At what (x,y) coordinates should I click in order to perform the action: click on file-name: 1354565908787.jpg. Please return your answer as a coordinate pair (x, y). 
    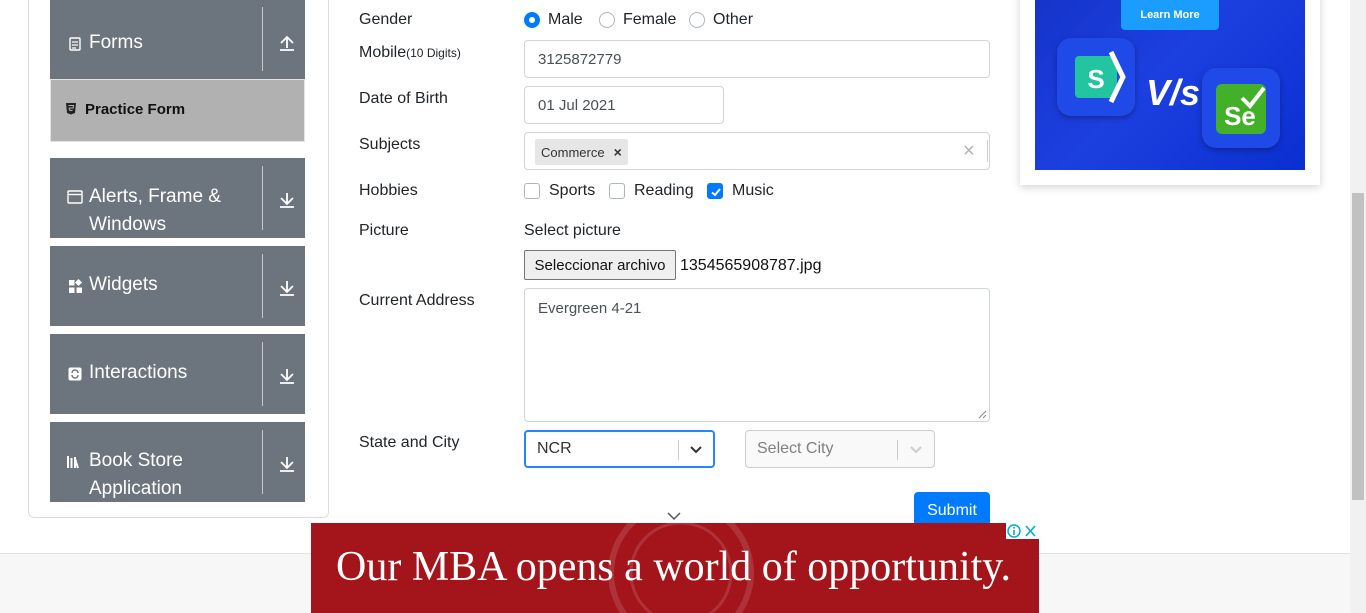
    Looking at the image, I should click on (751, 265).